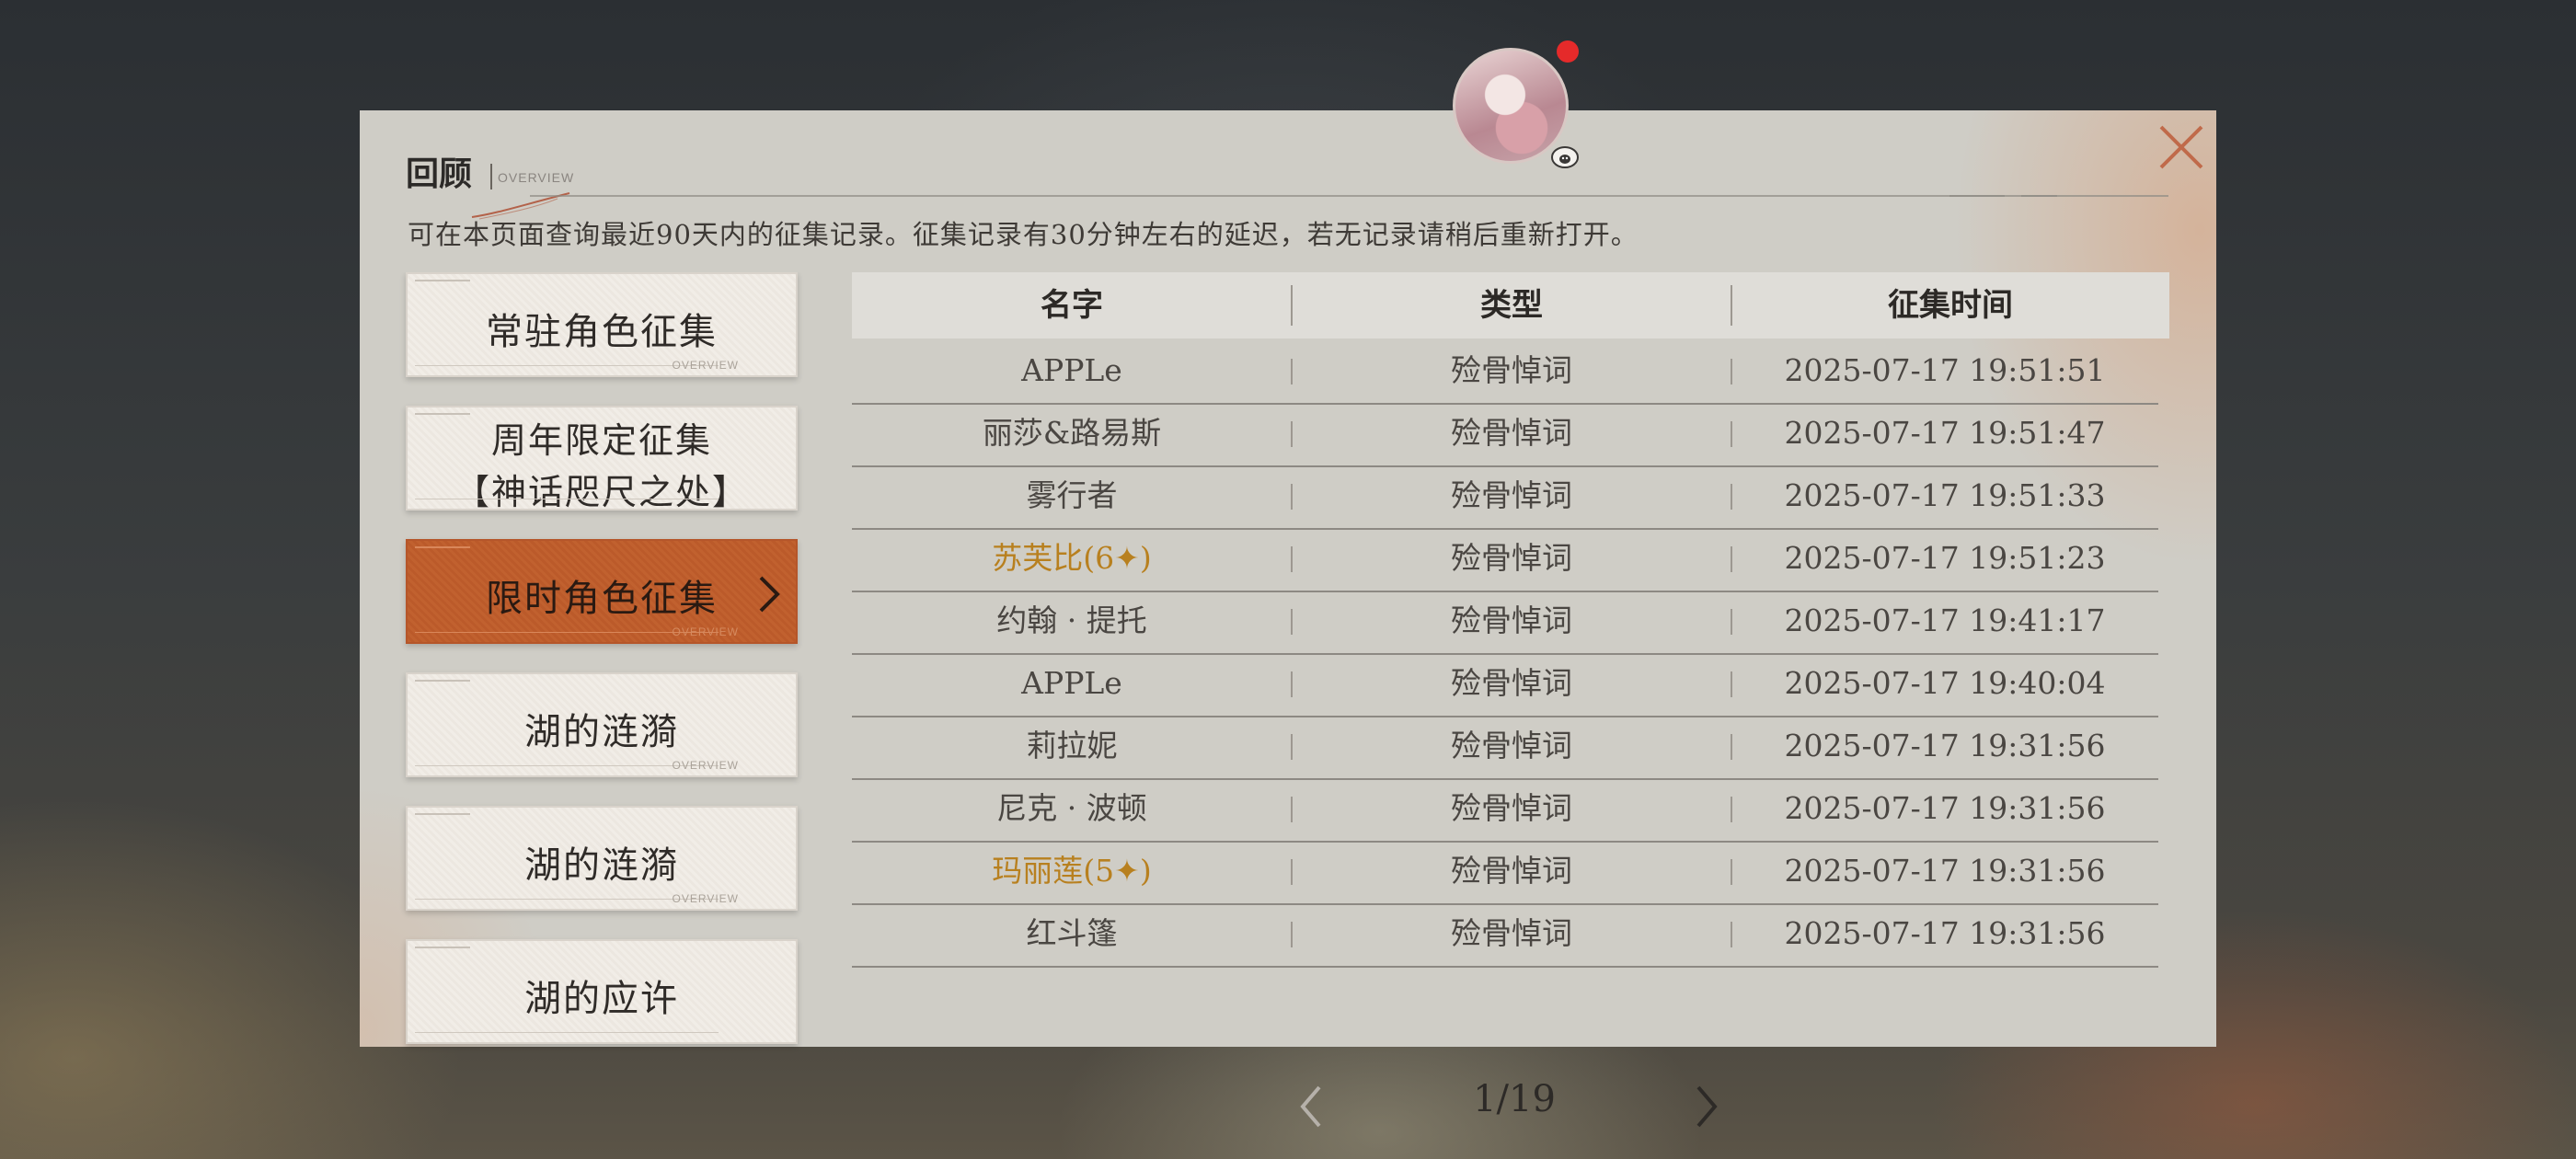  What do you see at coordinates (1071, 620) in the screenshot?
I see `cell-name: 约翰 · 提托` at bounding box center [1071, 620].